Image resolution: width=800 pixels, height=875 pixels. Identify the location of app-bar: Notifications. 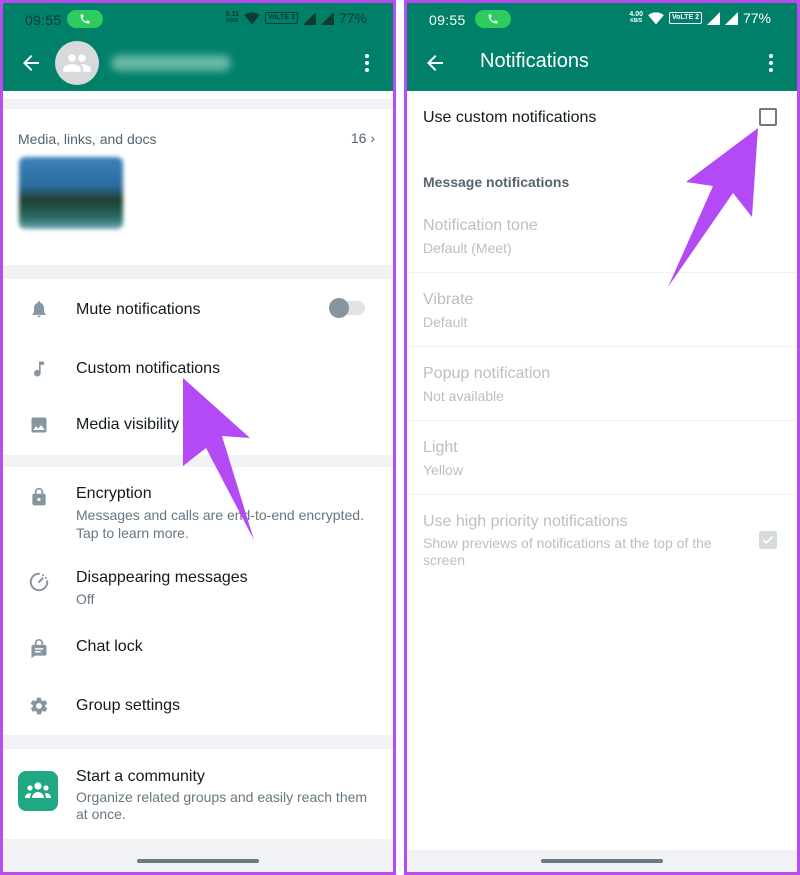
(602, 63).